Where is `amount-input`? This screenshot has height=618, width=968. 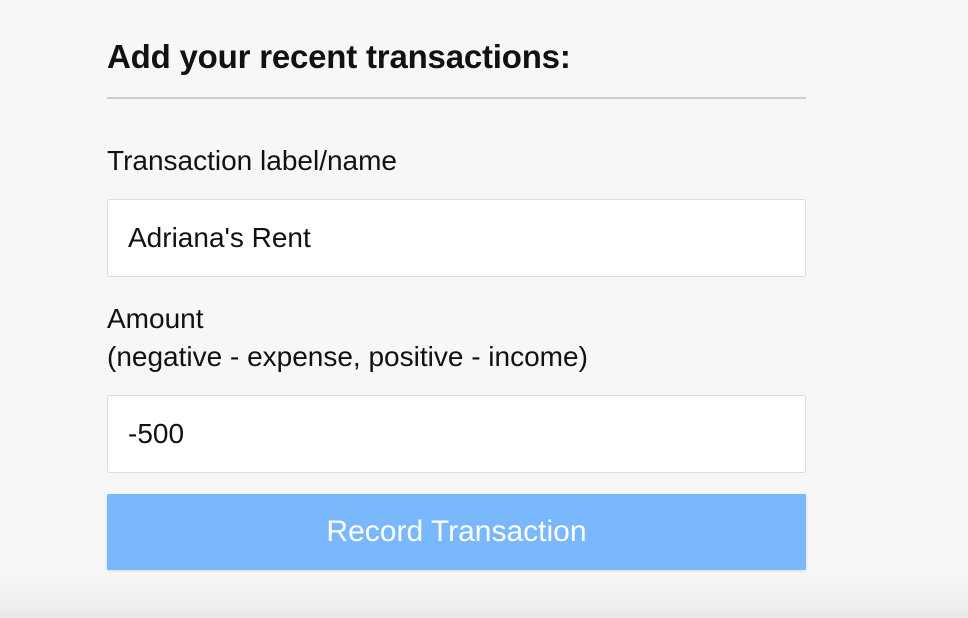
amount-input is located at coordinates (456, 434).